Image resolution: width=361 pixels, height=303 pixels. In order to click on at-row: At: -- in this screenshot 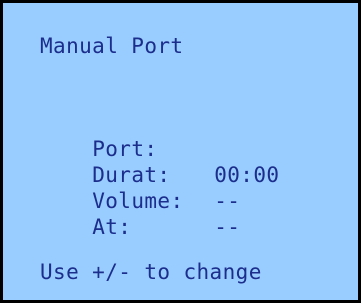, I will do `click(140, 227)`.